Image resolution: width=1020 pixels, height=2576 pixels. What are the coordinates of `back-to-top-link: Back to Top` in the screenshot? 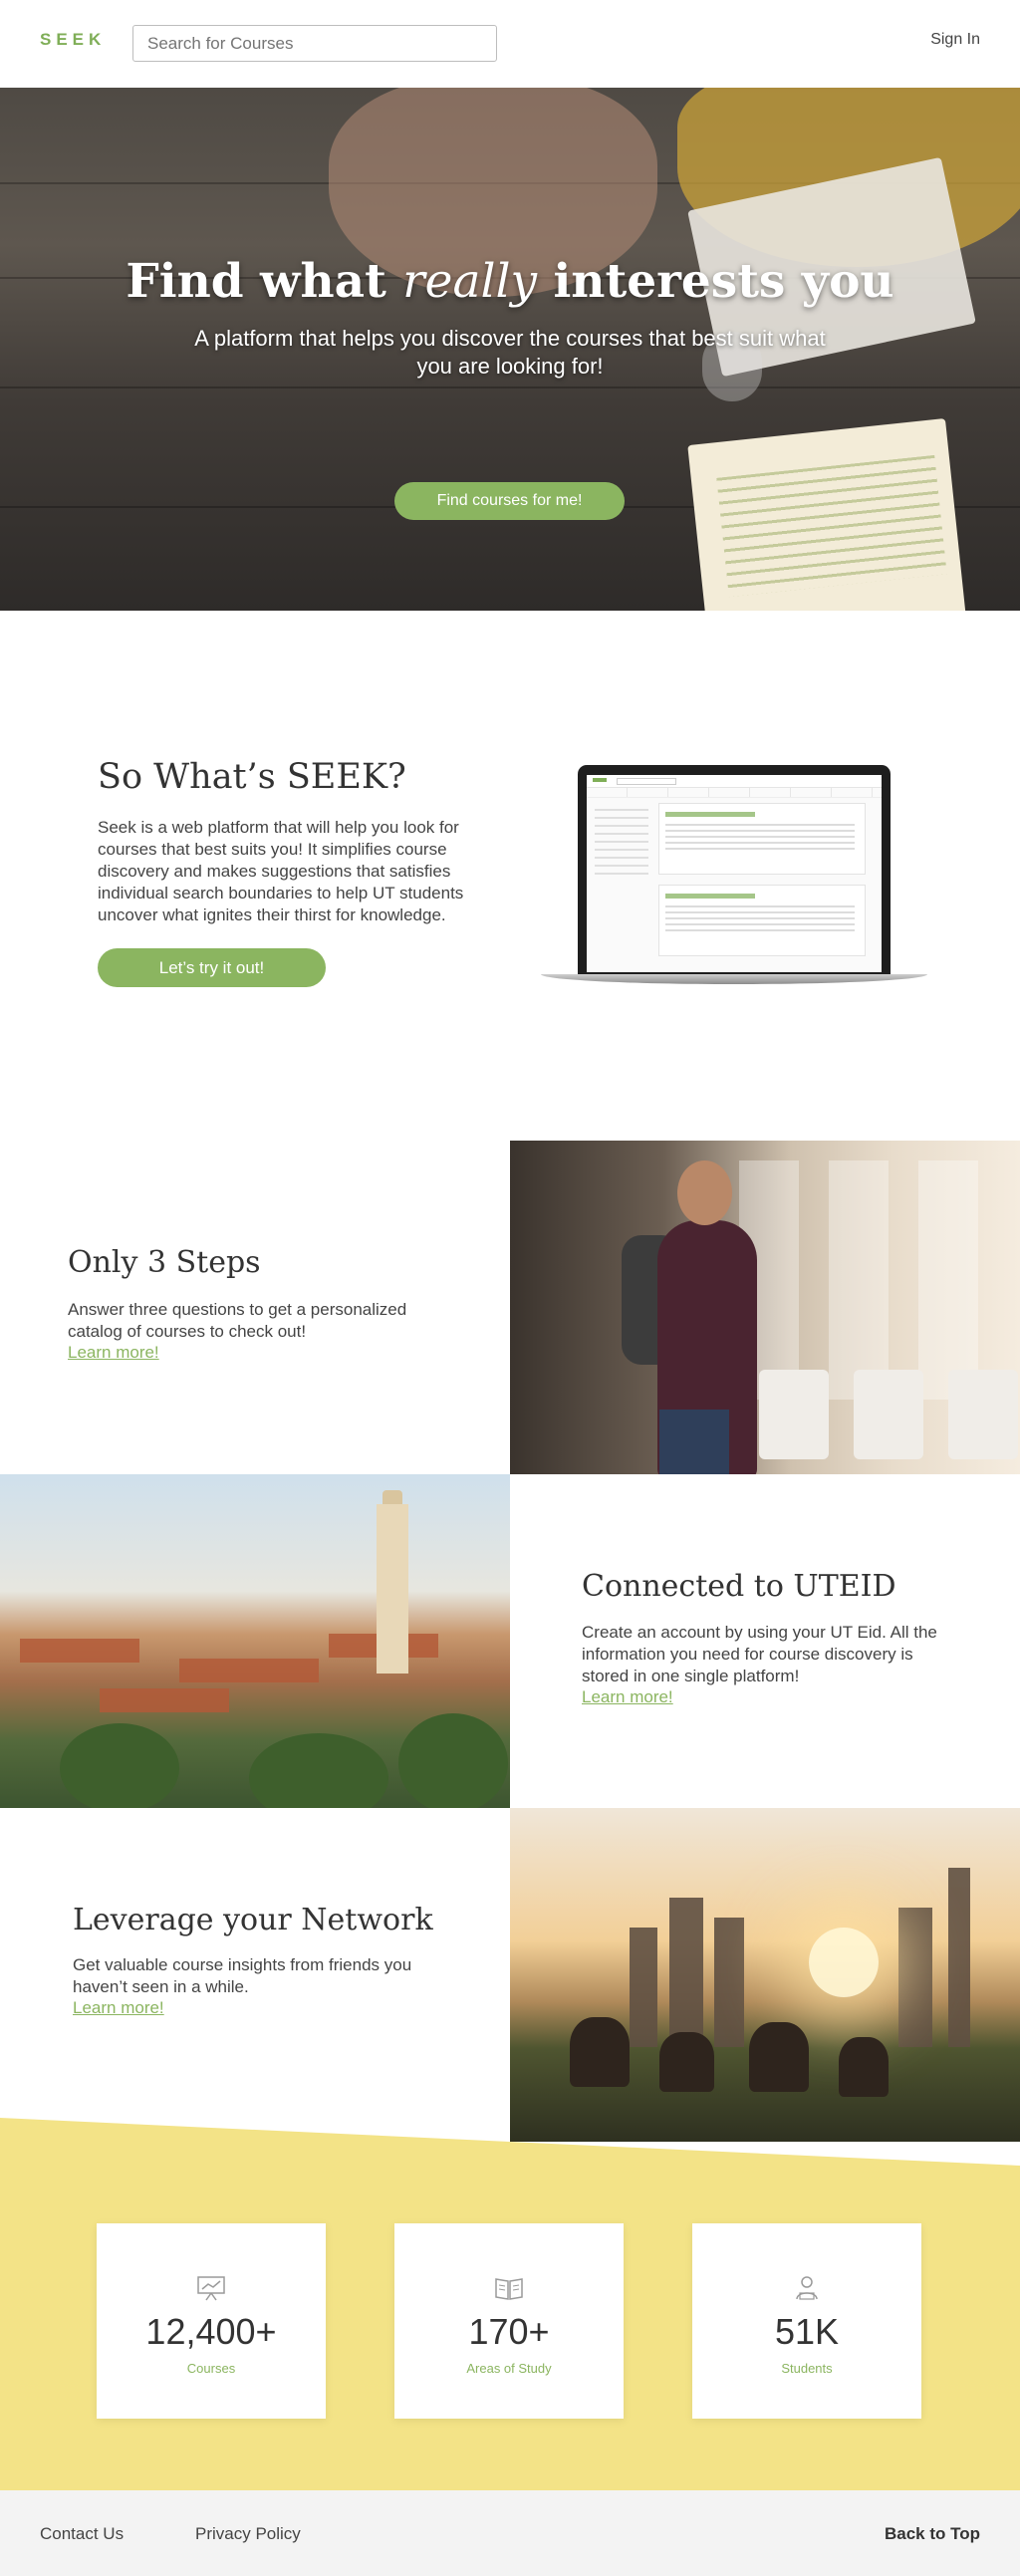 It's located at (932, 2534).